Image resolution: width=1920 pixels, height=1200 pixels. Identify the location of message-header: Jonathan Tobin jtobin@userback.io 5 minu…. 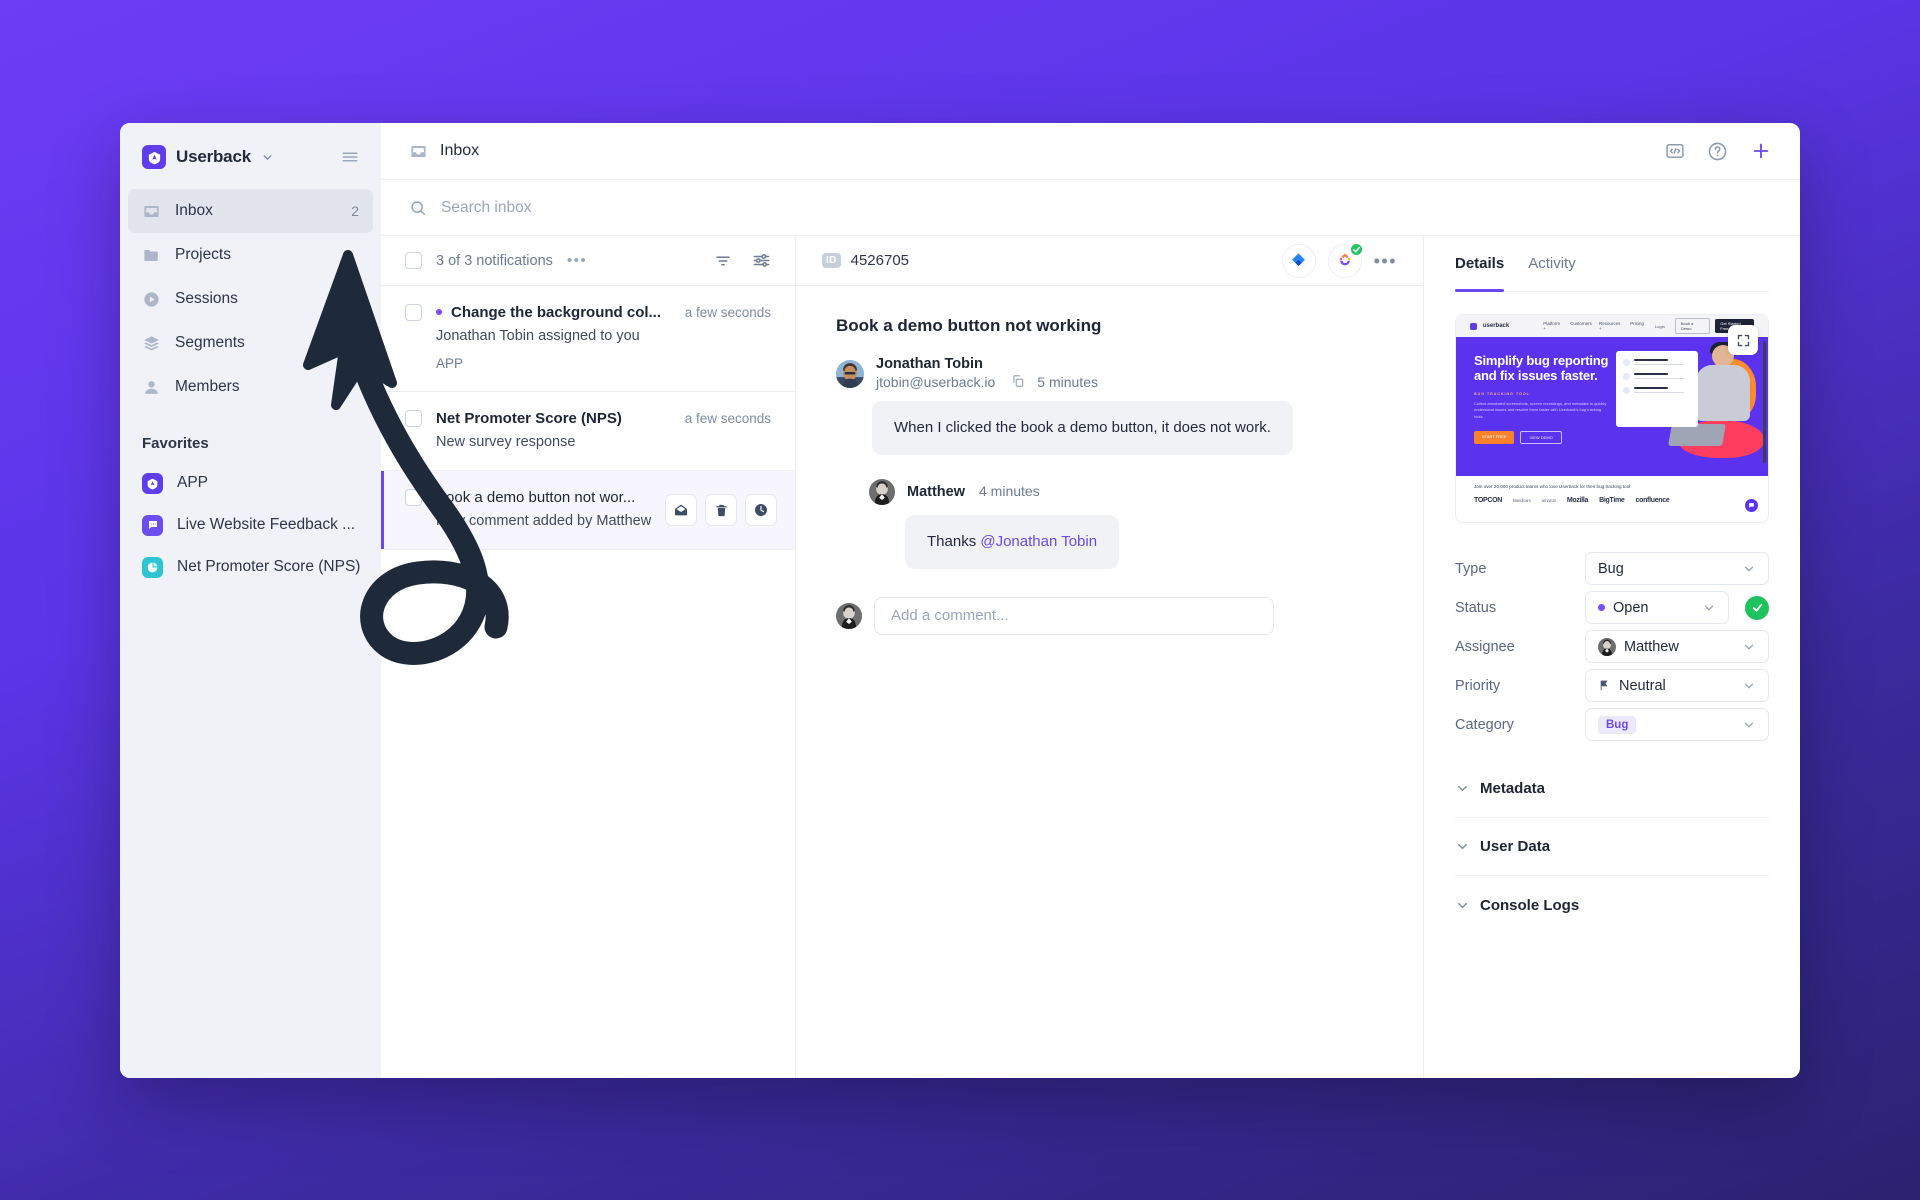
(1109, 373).